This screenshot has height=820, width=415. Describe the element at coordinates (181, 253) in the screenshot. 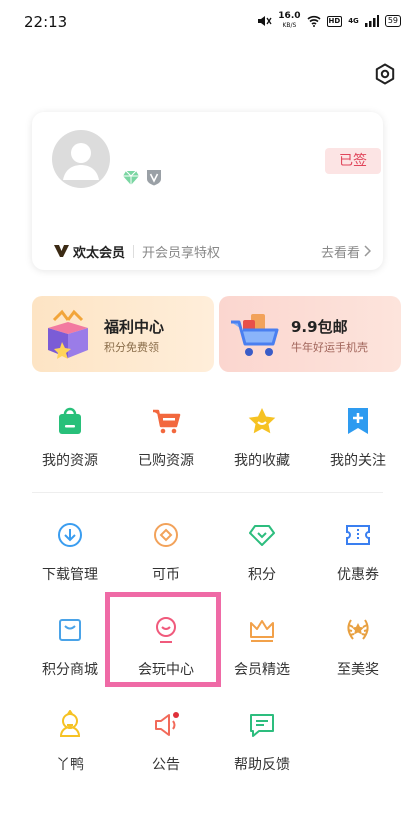

I see `vip-promo: 开会员享特权` at that location.